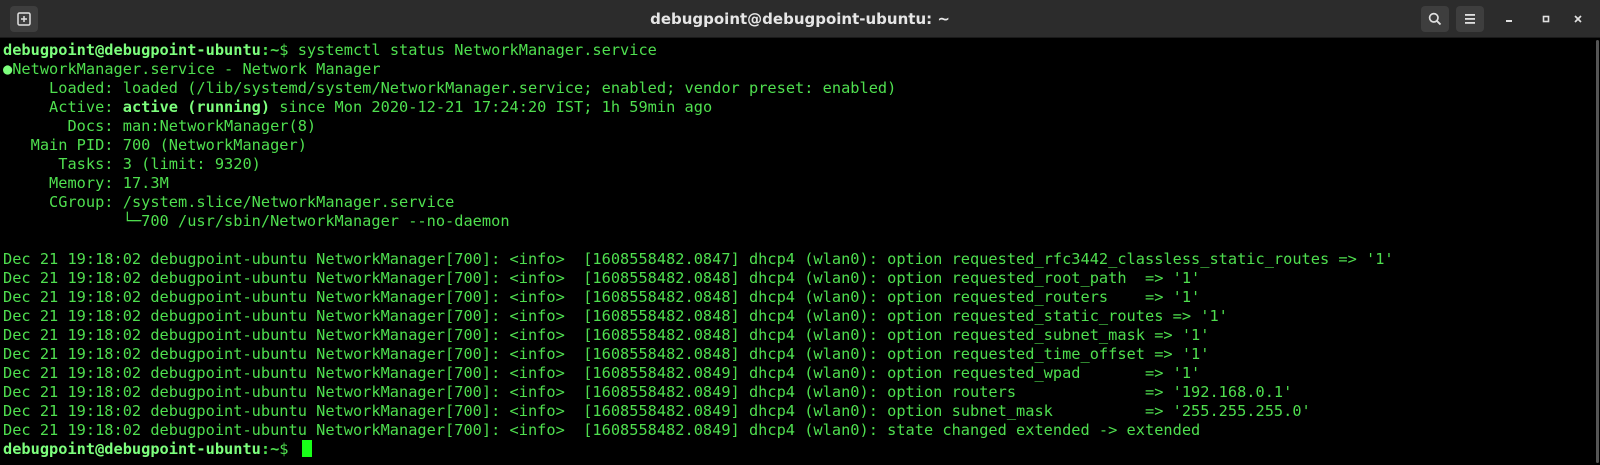 The height and width of the screenshot is (465, 1600). I want to click on text-cursor, so click(306, 448).